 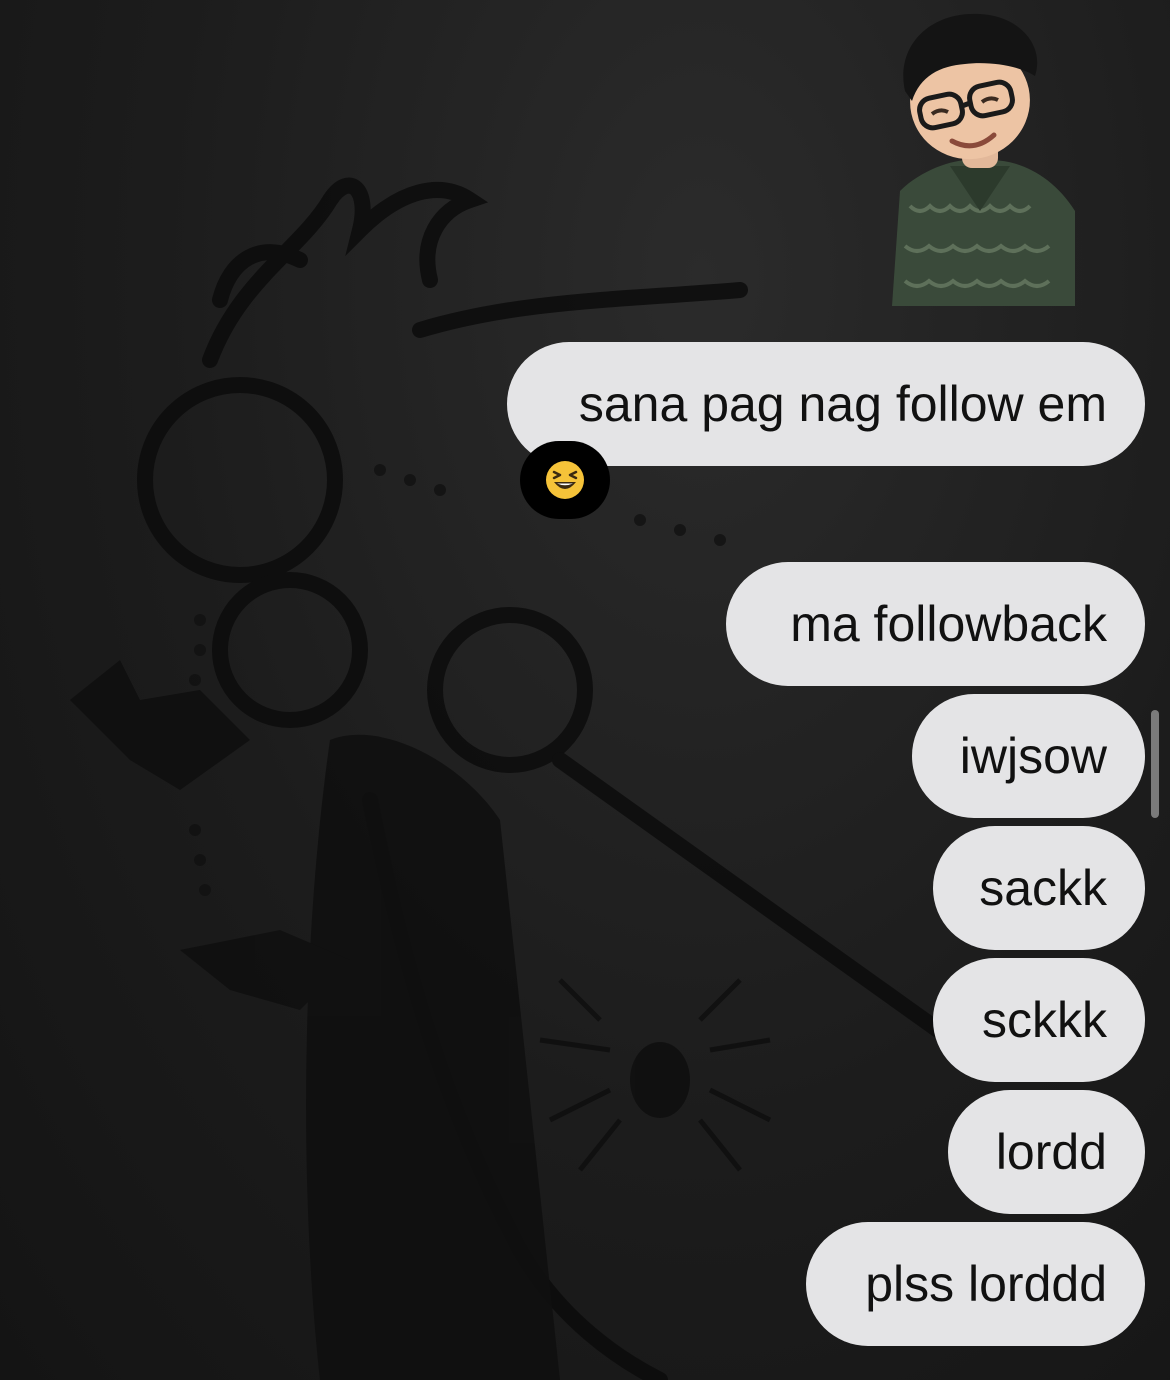 I want to click on message-bubble-6: lordd, so click(x=1046, y=1152).